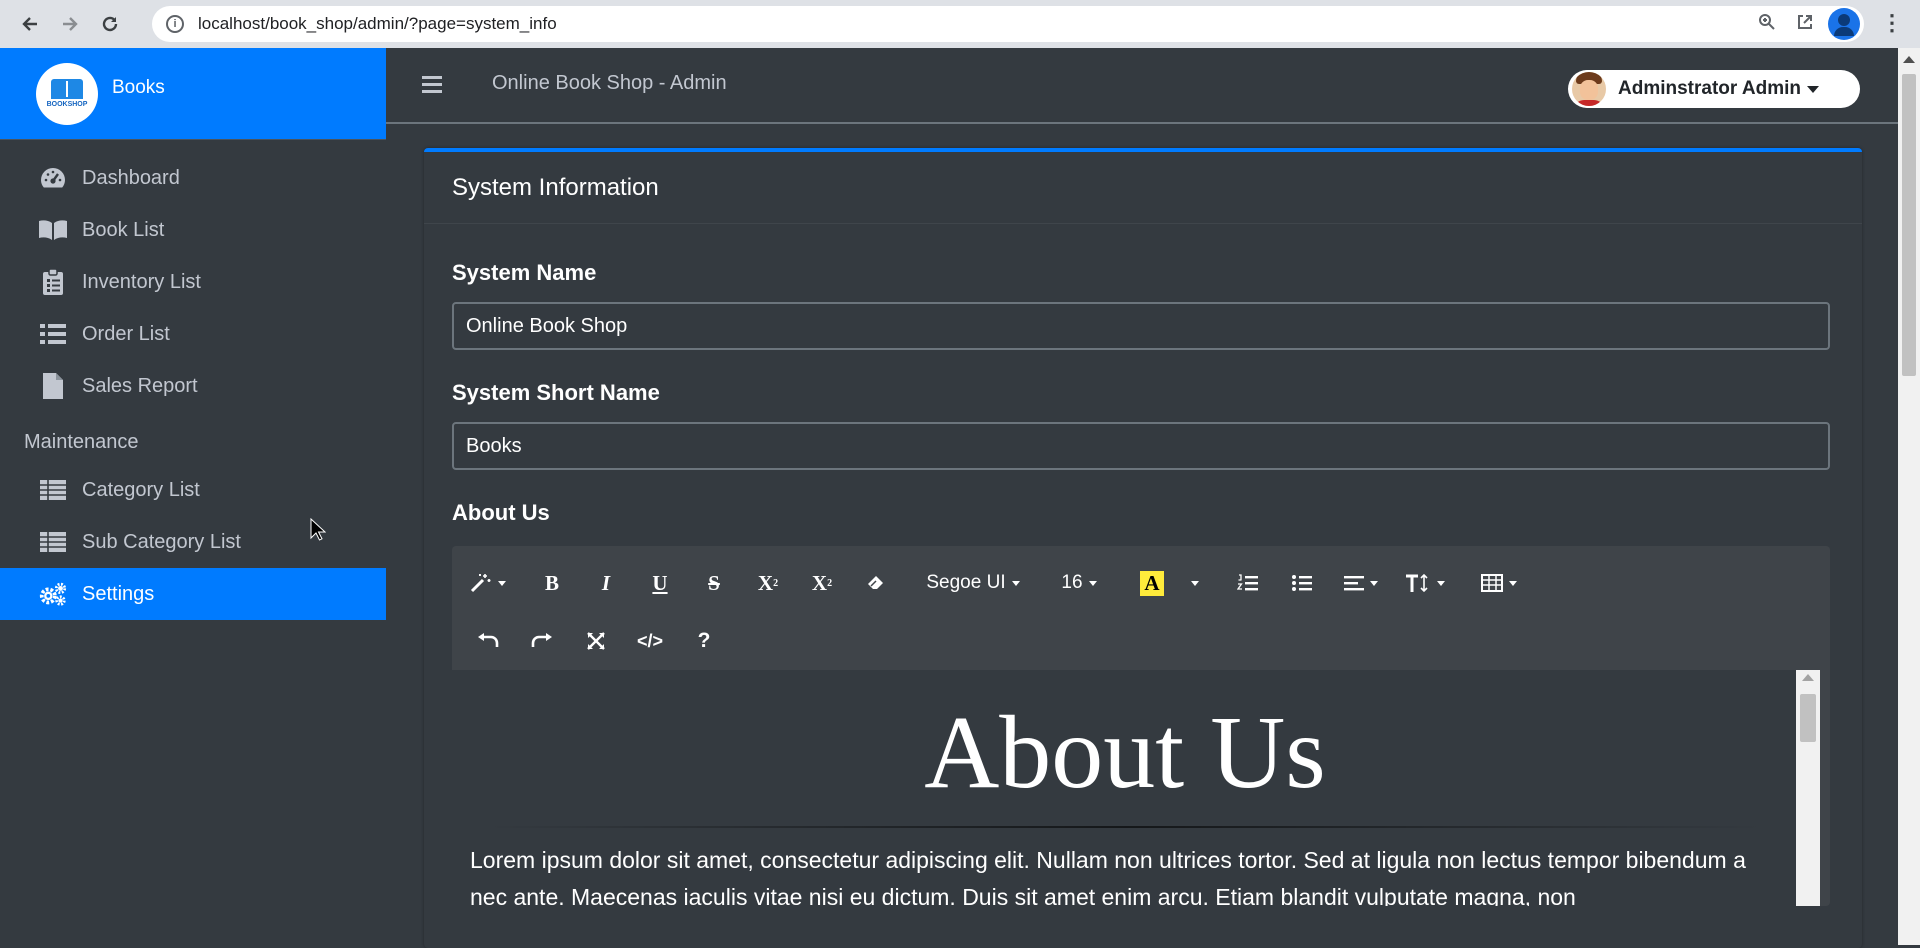 The height and width of the screenshot is (948, 1920). I want to click on eraser-icon, so click(876, 583).